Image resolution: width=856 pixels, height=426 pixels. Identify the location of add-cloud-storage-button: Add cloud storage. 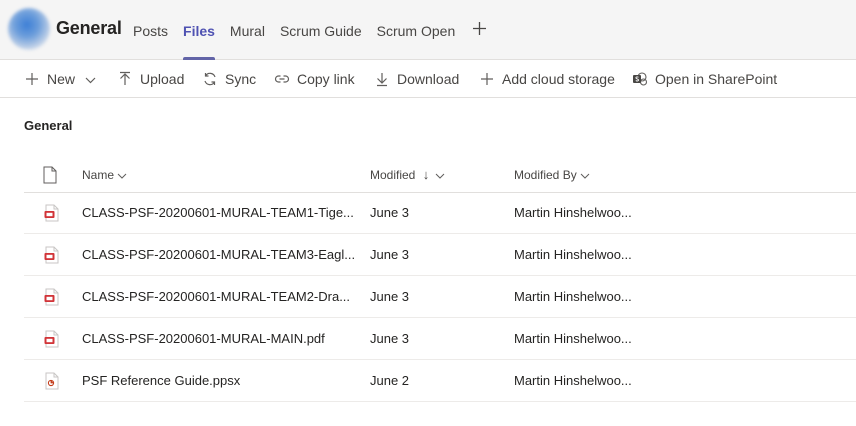
(547, 79).